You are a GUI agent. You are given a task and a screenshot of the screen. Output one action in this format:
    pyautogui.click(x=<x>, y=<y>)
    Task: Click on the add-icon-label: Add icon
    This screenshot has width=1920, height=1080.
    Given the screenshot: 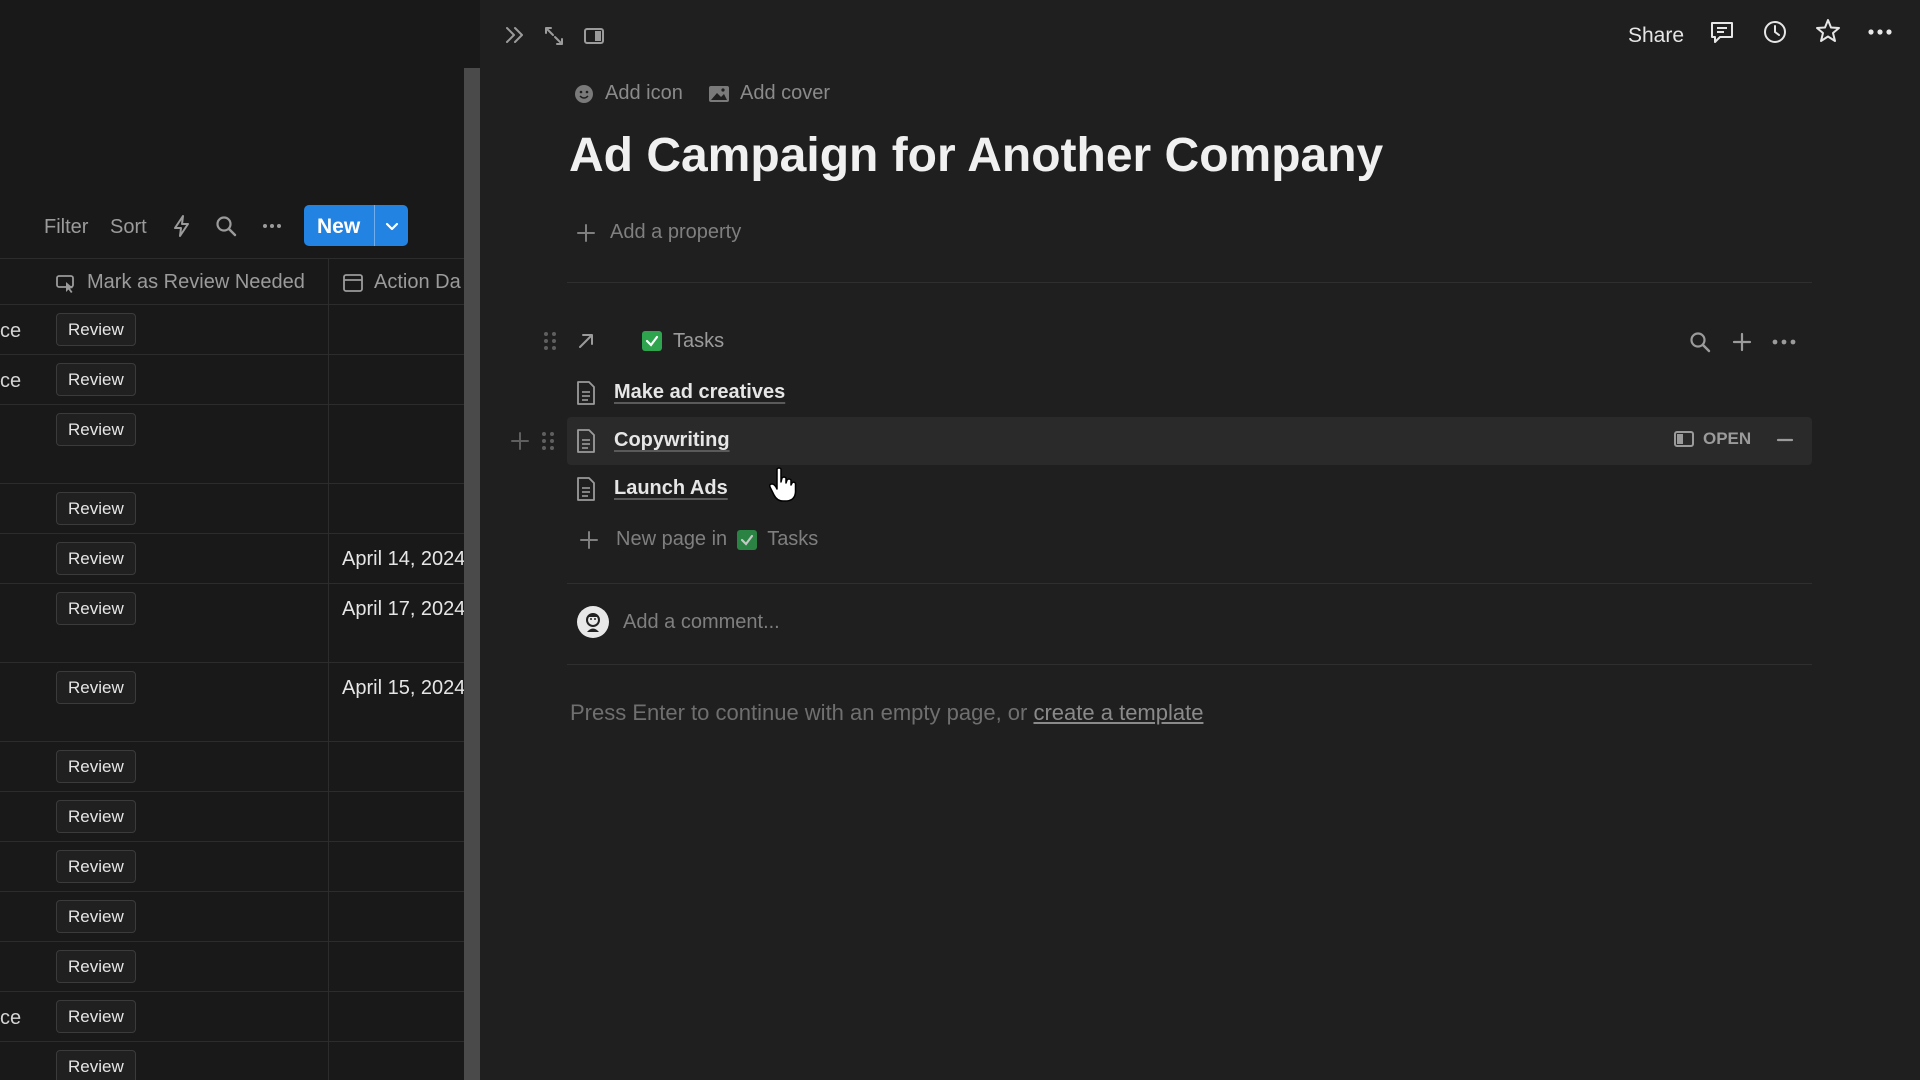 What is the action you would take?
    pyautogui.click(x=644, y=93)
    